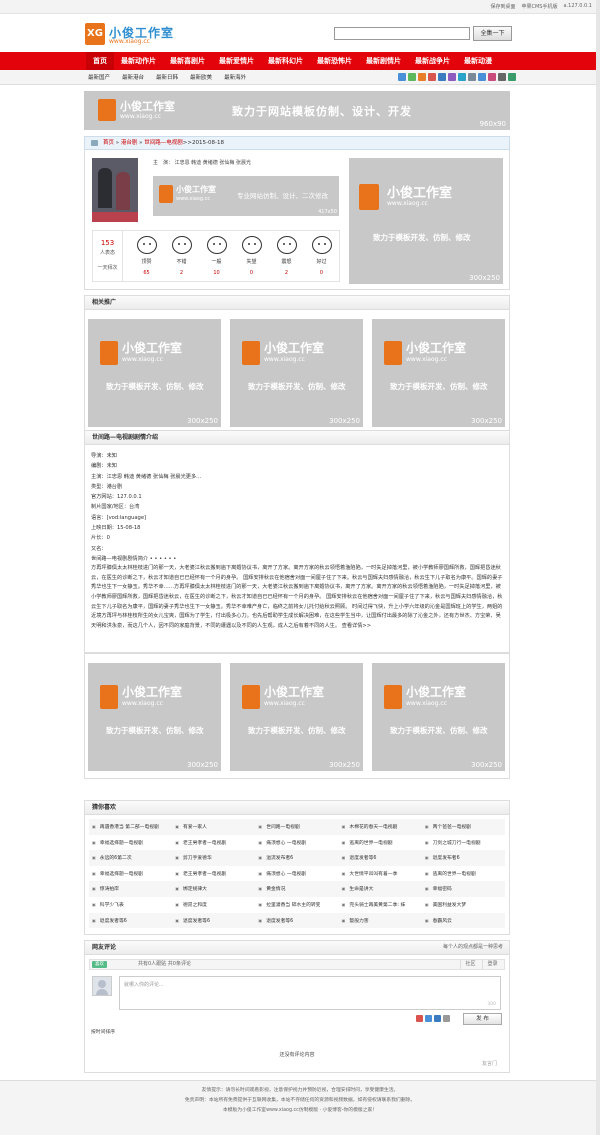  What do you see at coordinates (99, 77) in the screenshot?
I see `subnav-item: 最新国产` at bounding box center [99, 77].